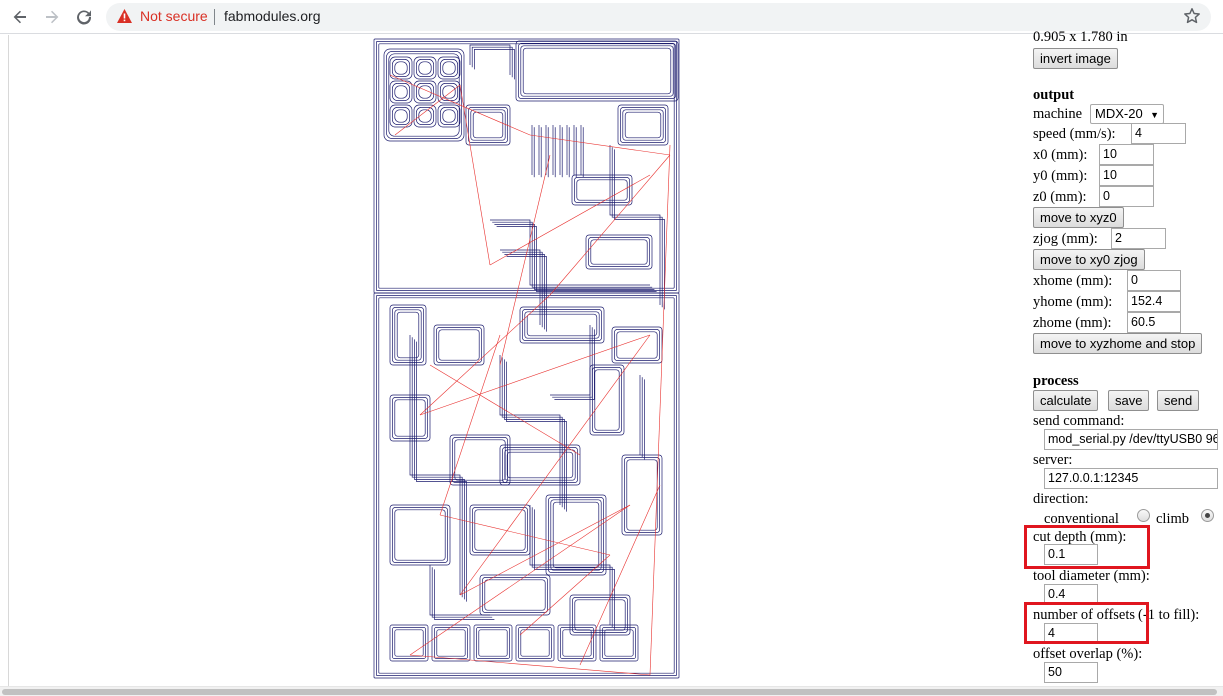  What do you see at coordinates (1143, 515) in the screenshot?
I see `conventional-radio` at bounding box center [1143, 515].